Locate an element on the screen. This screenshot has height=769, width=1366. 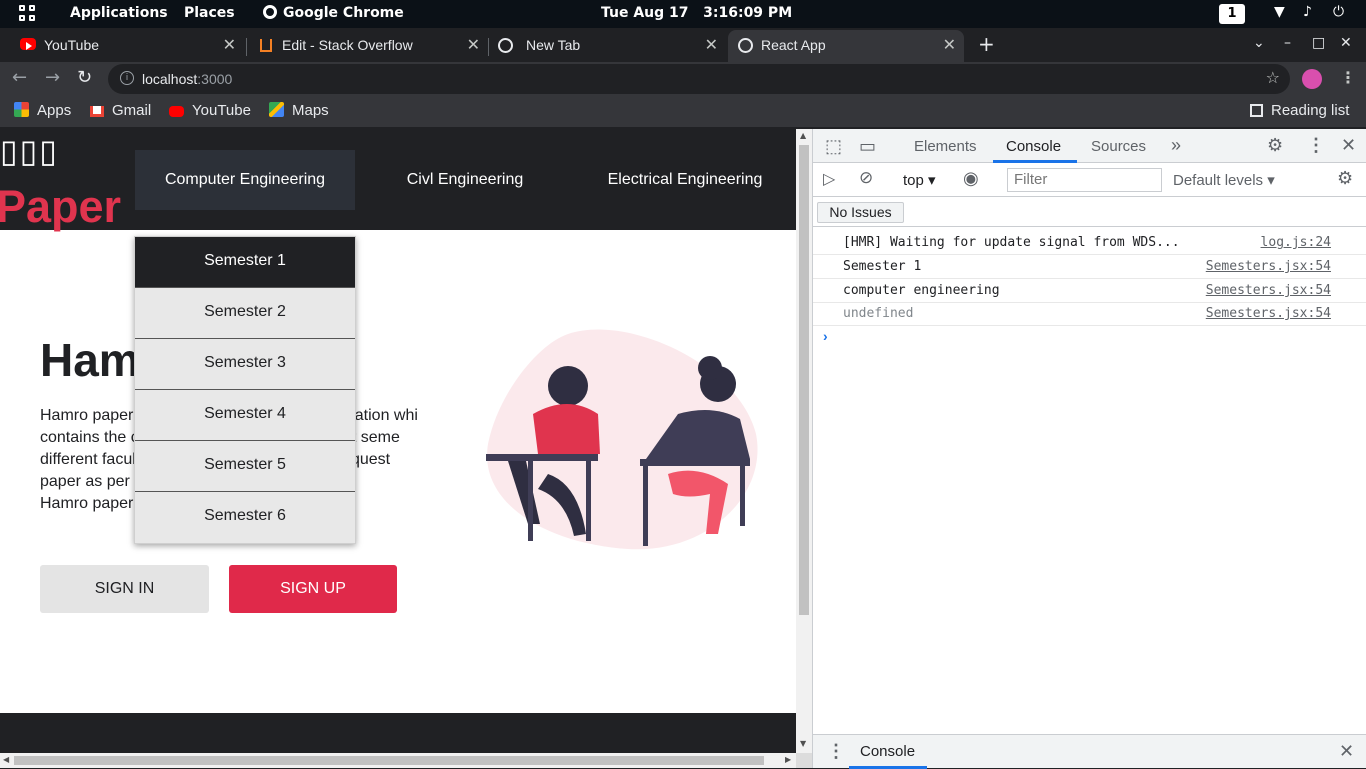
scroll-right-icon: ▶ is located at coordinates (788, 759).